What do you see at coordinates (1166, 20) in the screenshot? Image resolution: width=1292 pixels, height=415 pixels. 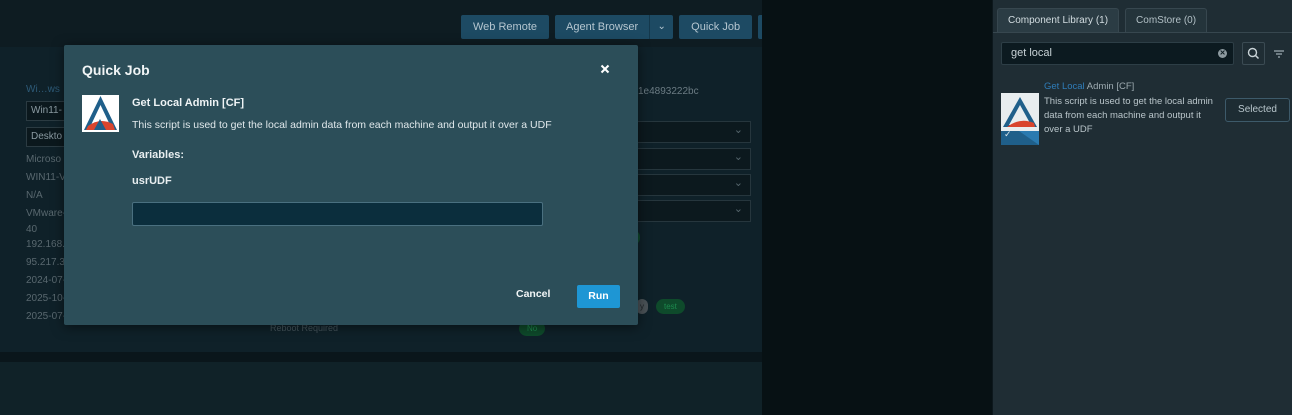 I see `tab-comstore: ComStore (0)` at bounding box center [1166, 20].